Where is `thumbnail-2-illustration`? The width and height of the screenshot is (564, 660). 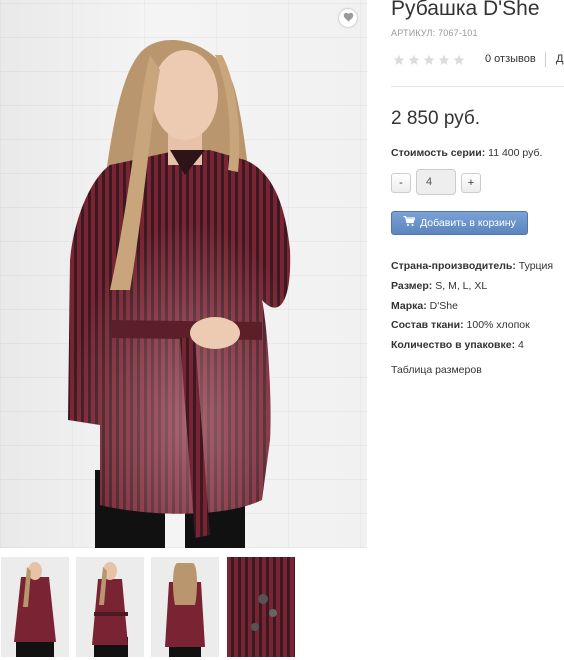
thumbnail-2-illustration is located at coordinates (110, 607).